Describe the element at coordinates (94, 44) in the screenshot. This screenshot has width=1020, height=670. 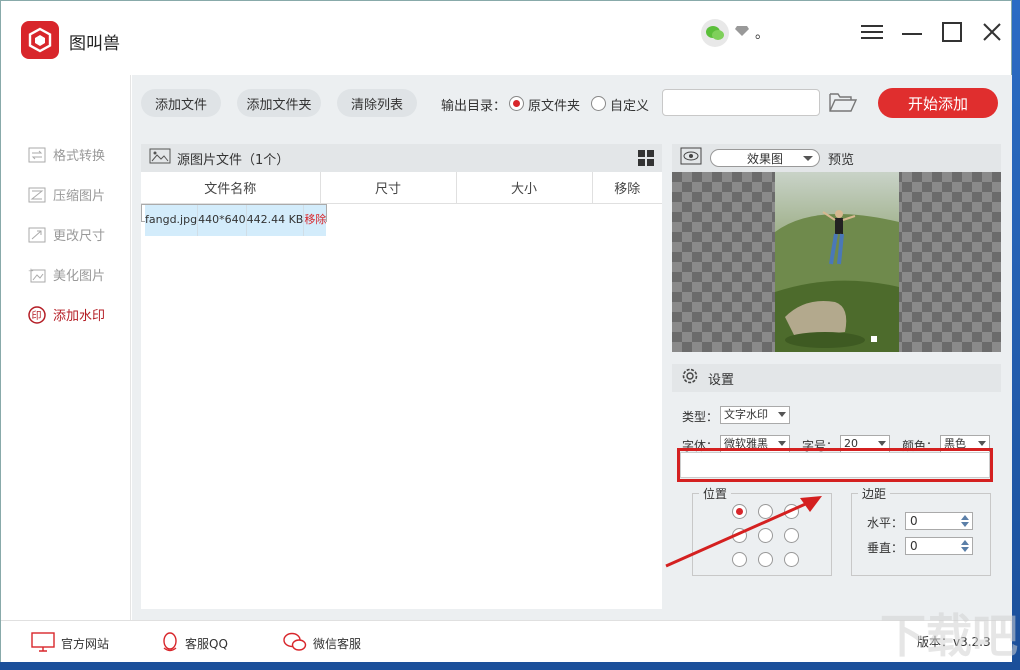
I see `app-title: 图叫兽` at that location.